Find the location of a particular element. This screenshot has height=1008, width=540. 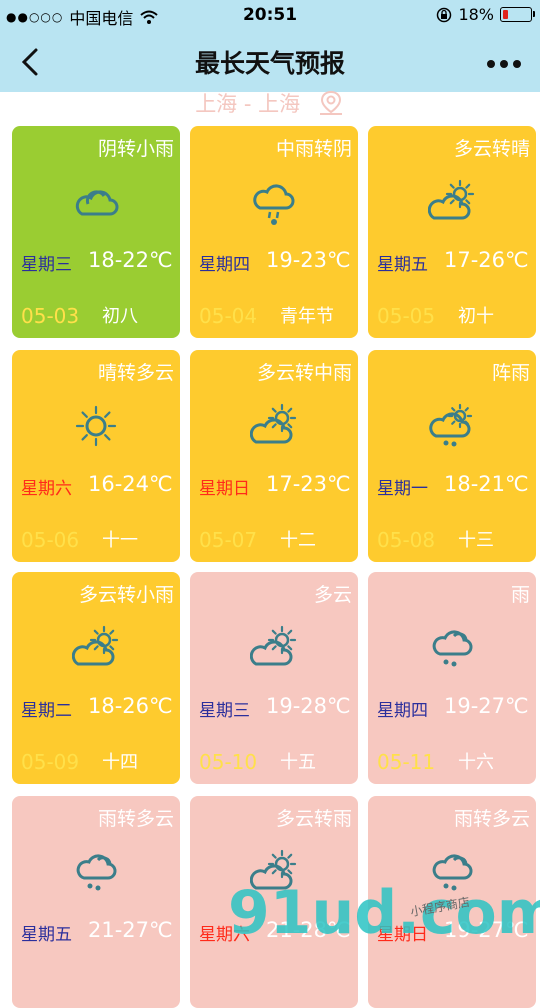

temperature-range: 19-23℃ is located at coordinates (308, 260).